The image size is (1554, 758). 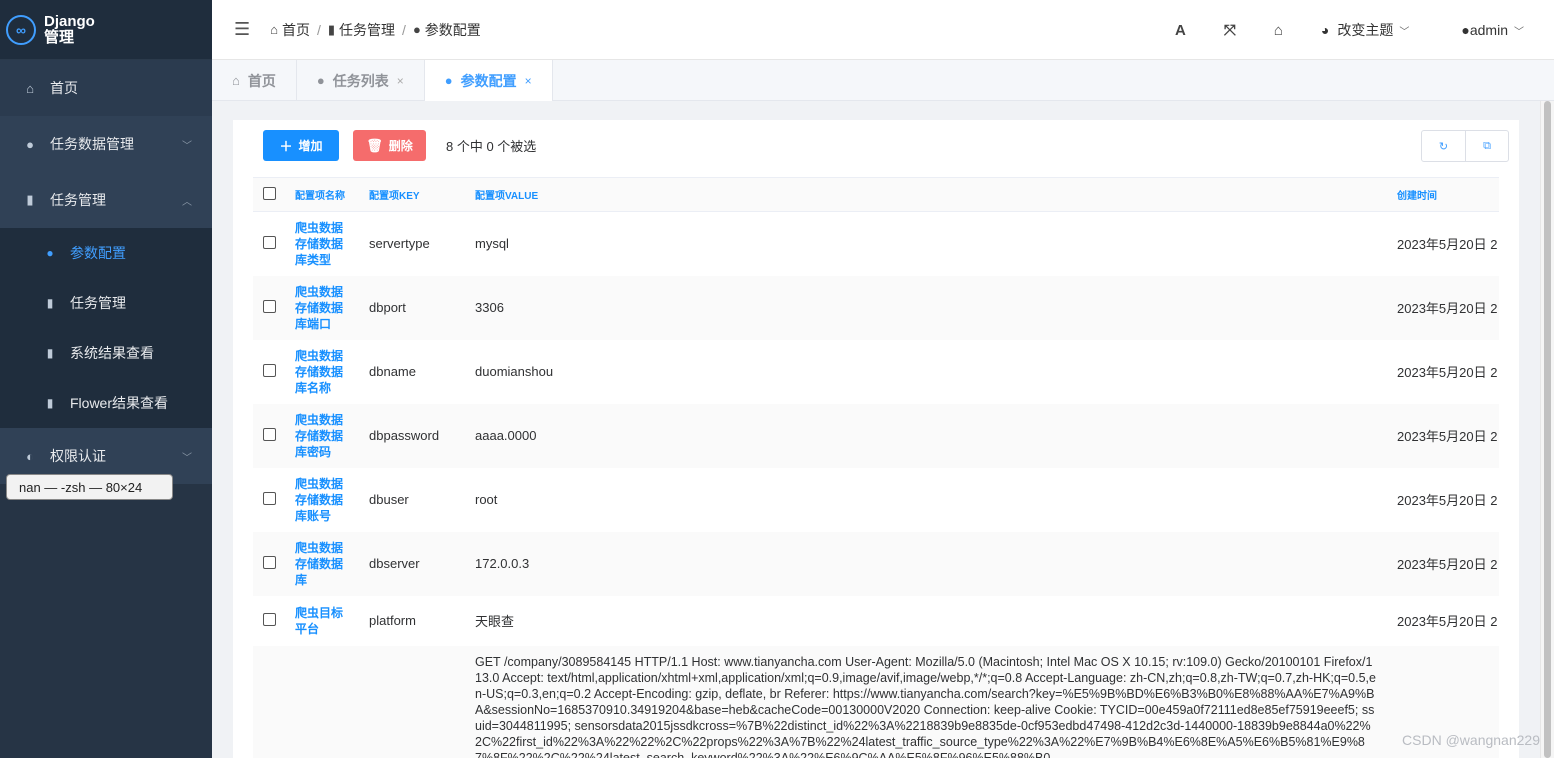 What do you see at coordinates (1486, 146) in the screenshot?
I see `export-icon: ⧉` at bounding box center [1486, 146].